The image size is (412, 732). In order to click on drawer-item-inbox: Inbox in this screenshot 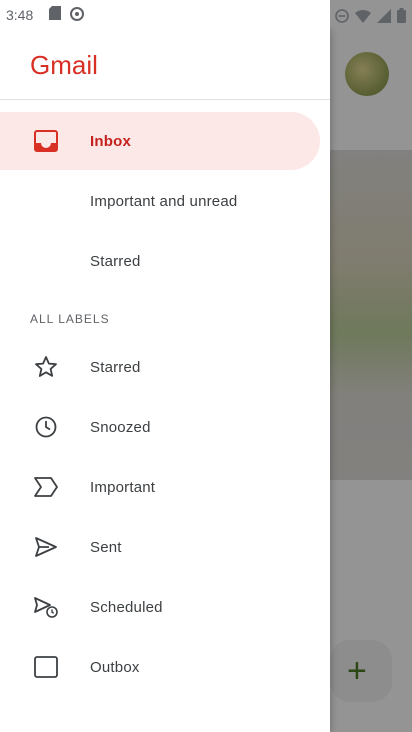, I will do `click(160, 141)`.